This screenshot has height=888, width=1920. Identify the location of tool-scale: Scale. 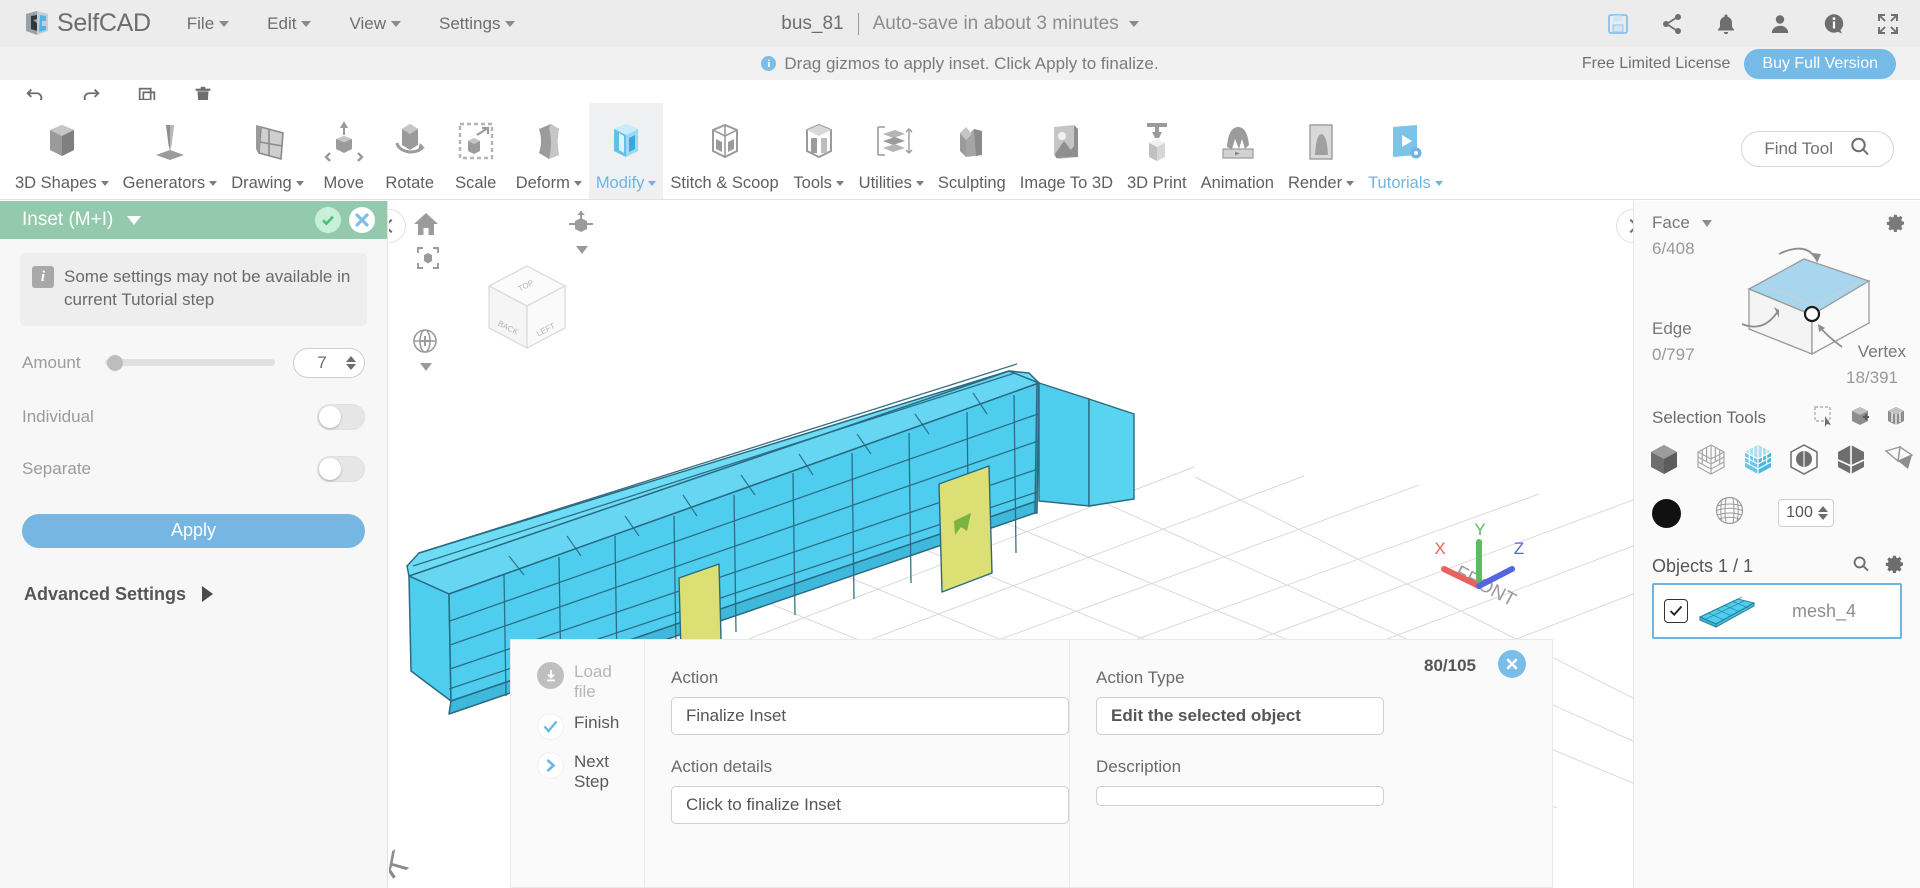
(476, 151).